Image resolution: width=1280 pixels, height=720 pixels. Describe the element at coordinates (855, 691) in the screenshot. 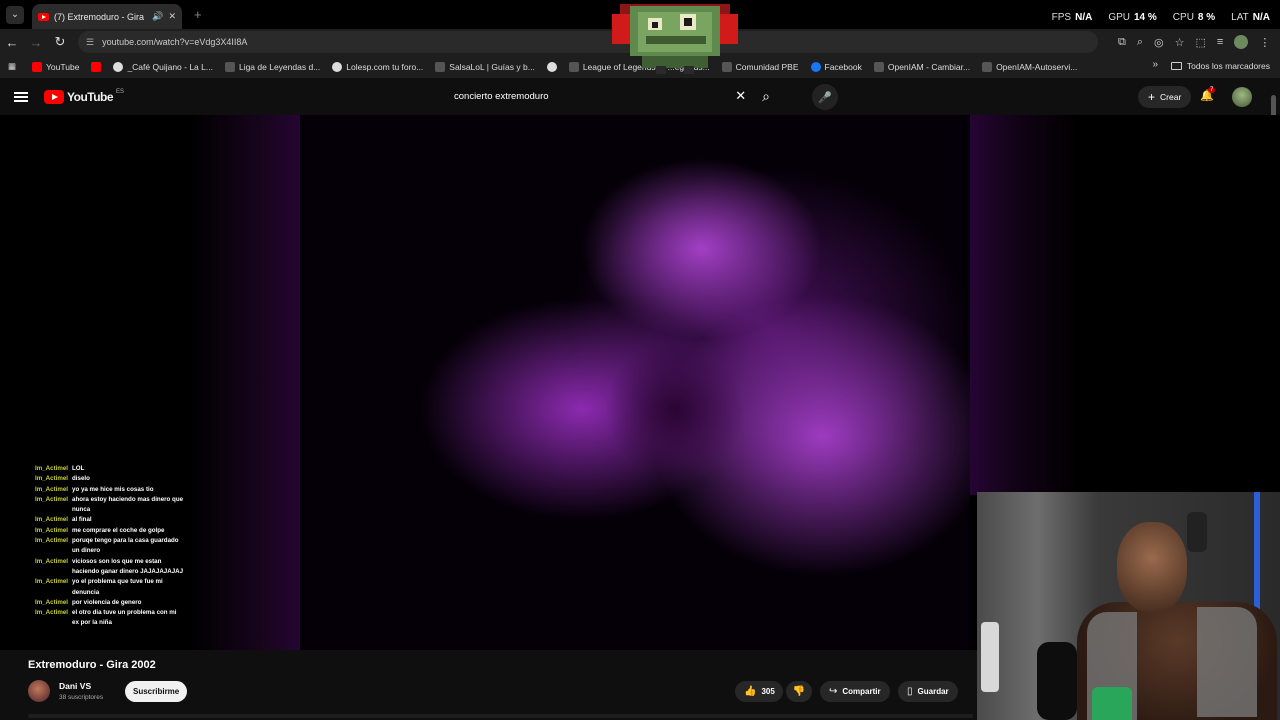

I see `share-button: ↪ Compartir` at that location.